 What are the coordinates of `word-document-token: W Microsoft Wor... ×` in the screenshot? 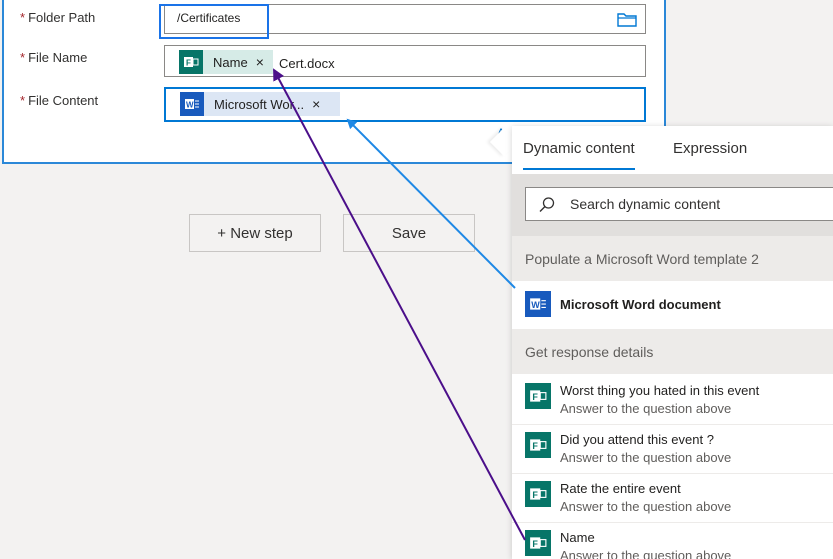 It's located at (260, 104).